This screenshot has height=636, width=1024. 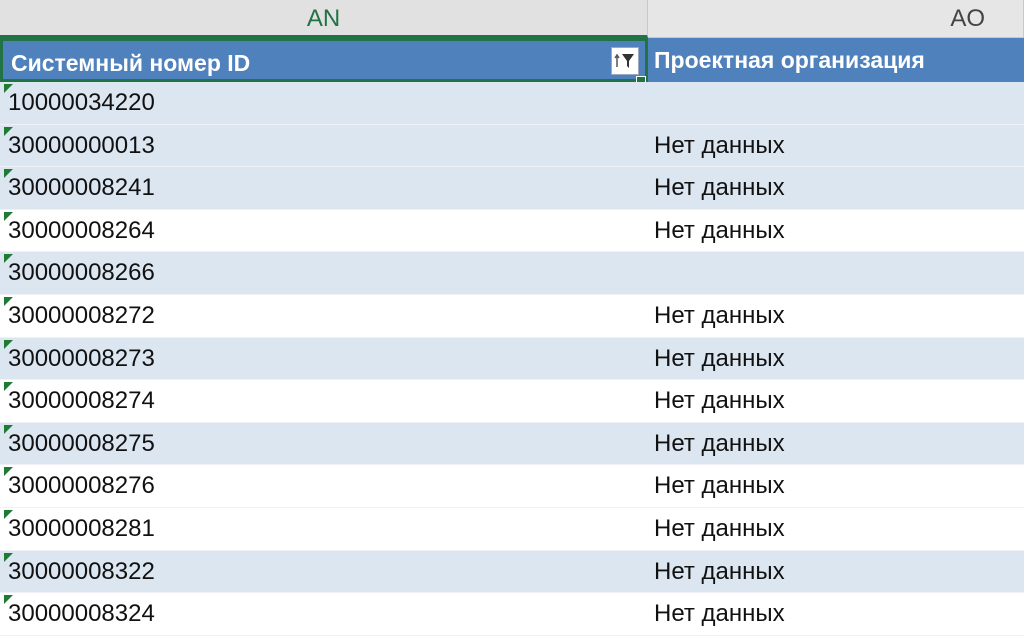 What do you see at coordinates (324, 316) in the screenshot?
I see `cell-system-id: 30000008272` at bounding box center [324, 316].